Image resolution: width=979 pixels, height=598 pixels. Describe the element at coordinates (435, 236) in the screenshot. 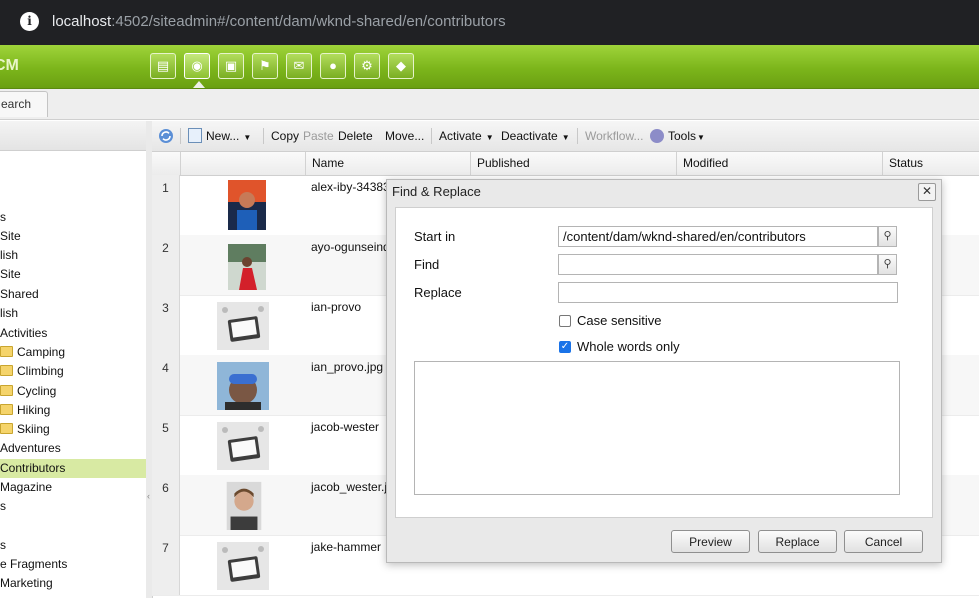

I see `start-in-label: Start in` at that location.